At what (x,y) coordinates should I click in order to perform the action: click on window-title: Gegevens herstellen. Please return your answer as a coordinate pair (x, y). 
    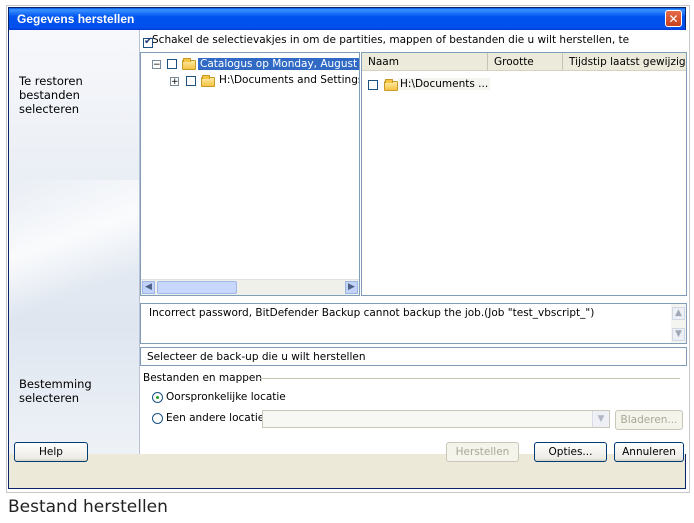
    Looking at the image, I should click on (76, 19).